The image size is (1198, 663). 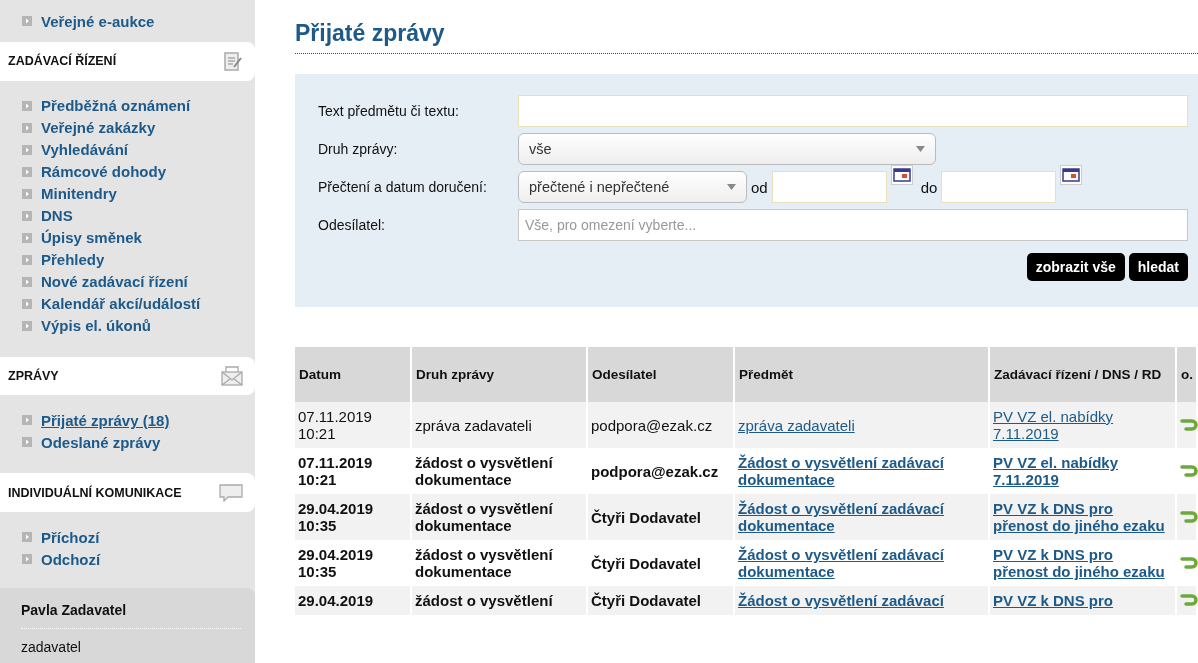 I want to click on sidebar-link: Odeslané zprávy, so click(x=101, y=442).